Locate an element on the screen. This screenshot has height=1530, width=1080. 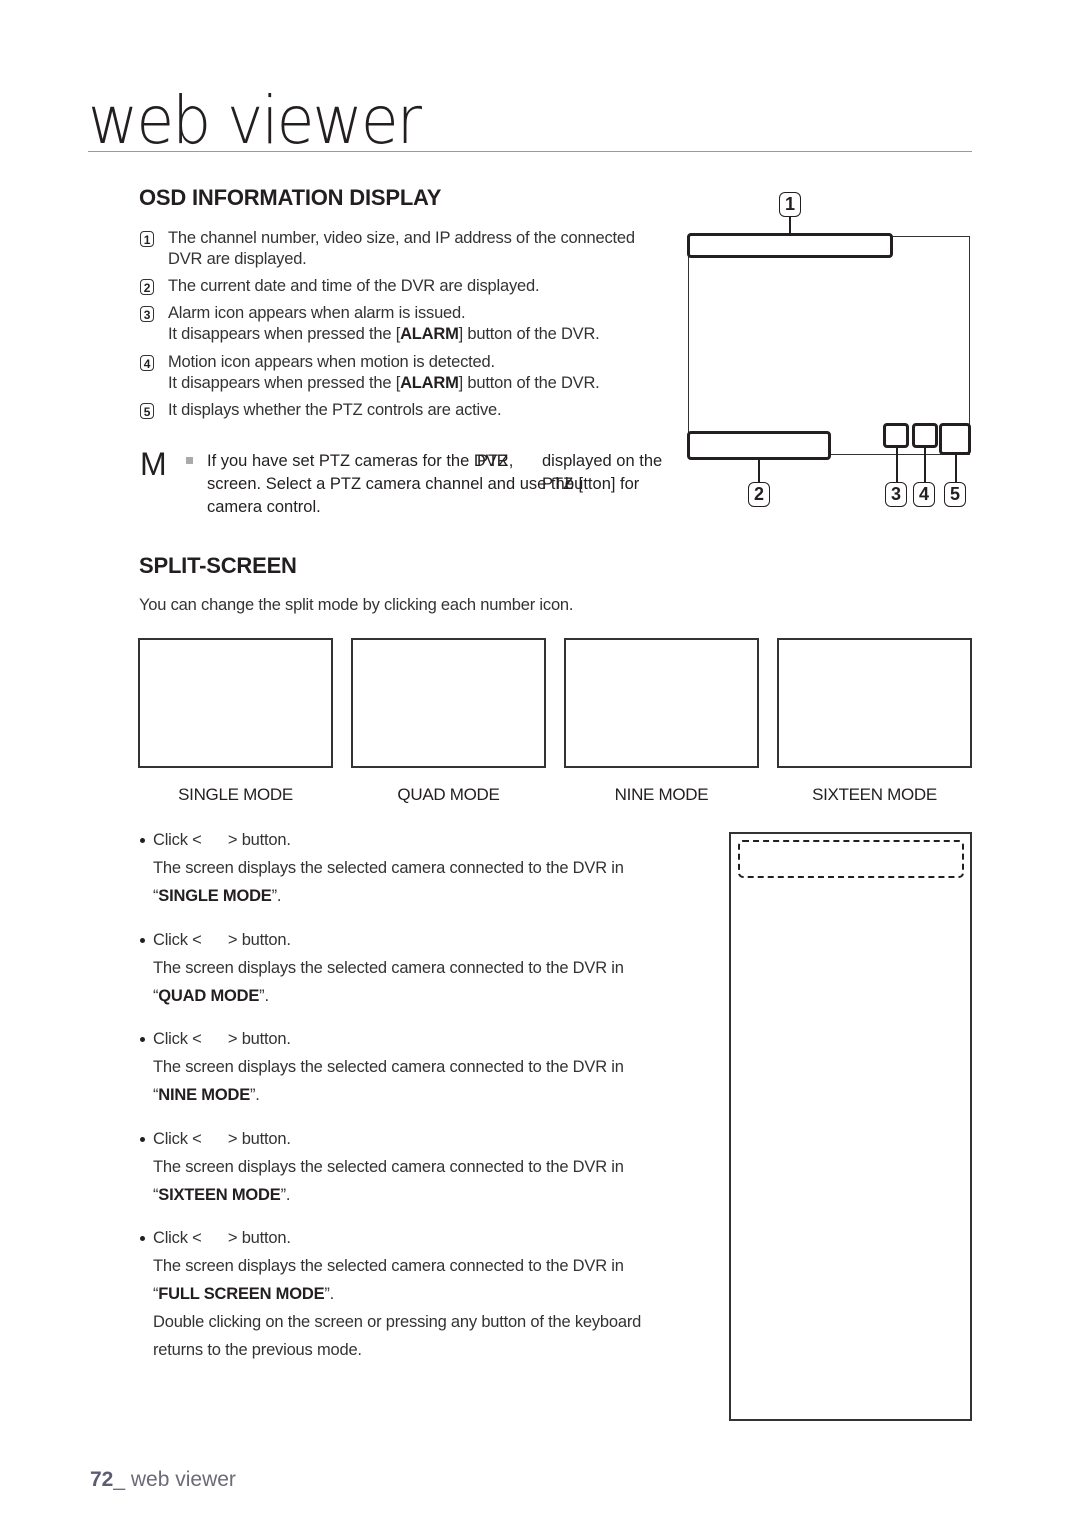
nine-mode-image is located at coordinates (661, 703).